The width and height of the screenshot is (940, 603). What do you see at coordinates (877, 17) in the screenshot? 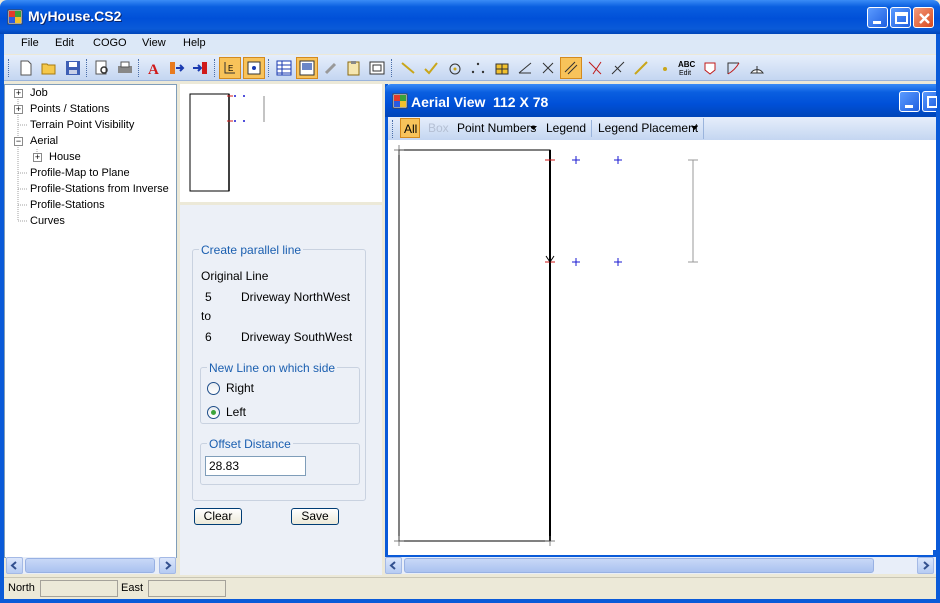
I see `minimize-button` at bounding box center [877, 17].